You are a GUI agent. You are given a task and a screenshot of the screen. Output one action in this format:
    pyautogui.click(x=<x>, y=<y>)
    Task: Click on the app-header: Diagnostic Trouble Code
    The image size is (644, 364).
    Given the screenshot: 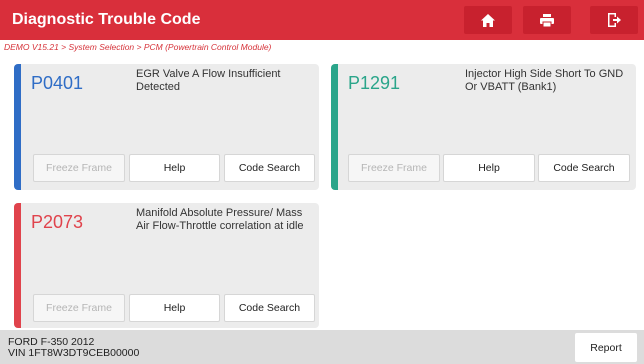 What is the action you would take?
    pyautogui.click(x=322, y=20)
    